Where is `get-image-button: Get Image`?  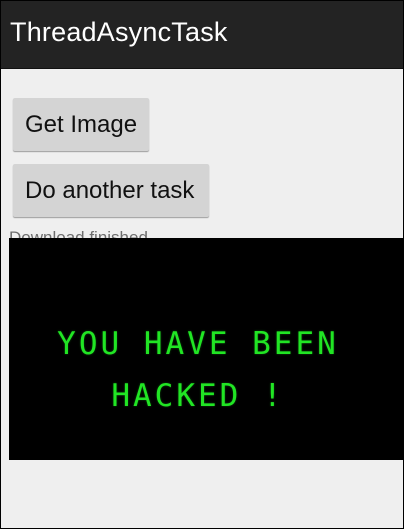
get-image-button: Get Image is located at coordinates (81, 124).